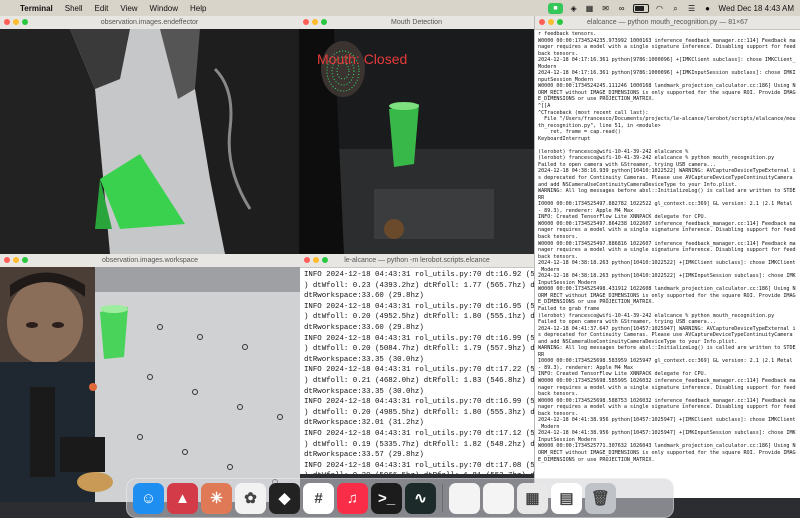  Describe the element at coordinates (148, 498) in the screenshot. I see `finder-icon: ☺` at that location.